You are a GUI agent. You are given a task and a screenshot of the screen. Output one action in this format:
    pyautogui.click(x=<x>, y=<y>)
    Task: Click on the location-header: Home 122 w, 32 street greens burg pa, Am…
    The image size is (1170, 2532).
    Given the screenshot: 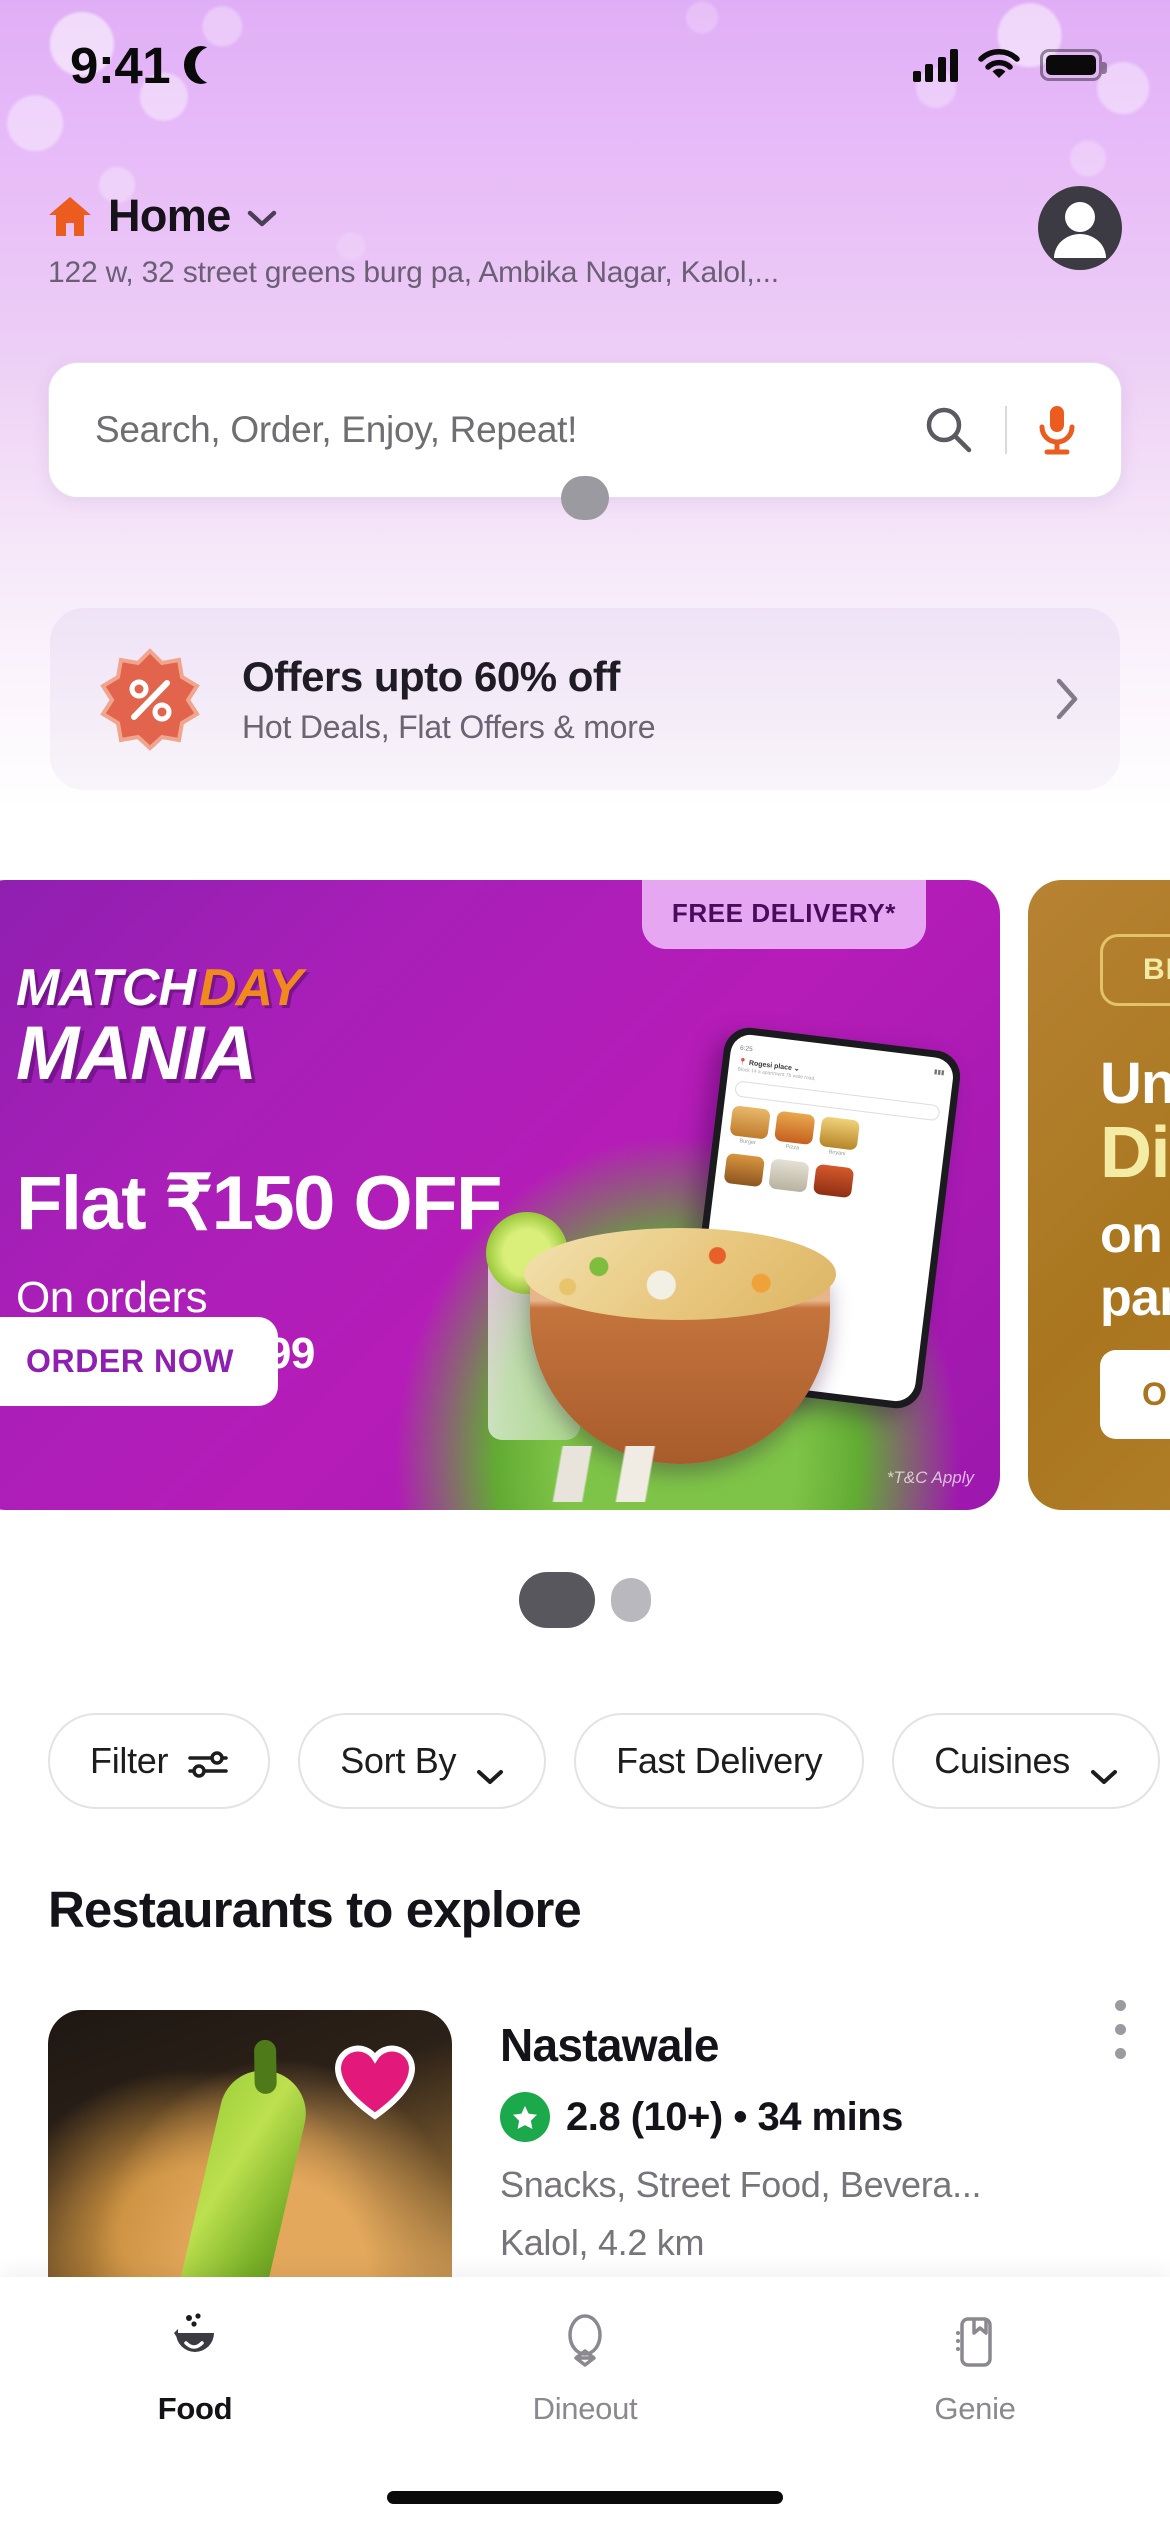 What is the action you would take?
    pyautogui.click(x=585, y=238)
    